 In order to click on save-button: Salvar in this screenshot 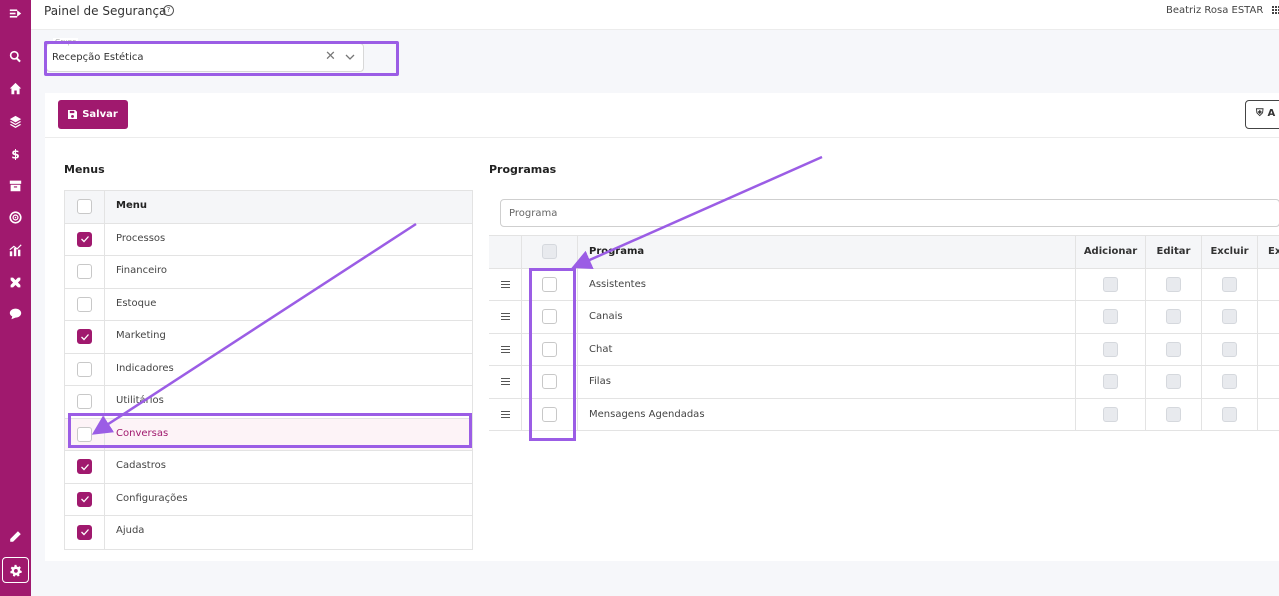, I will do `click(93, 114)`.